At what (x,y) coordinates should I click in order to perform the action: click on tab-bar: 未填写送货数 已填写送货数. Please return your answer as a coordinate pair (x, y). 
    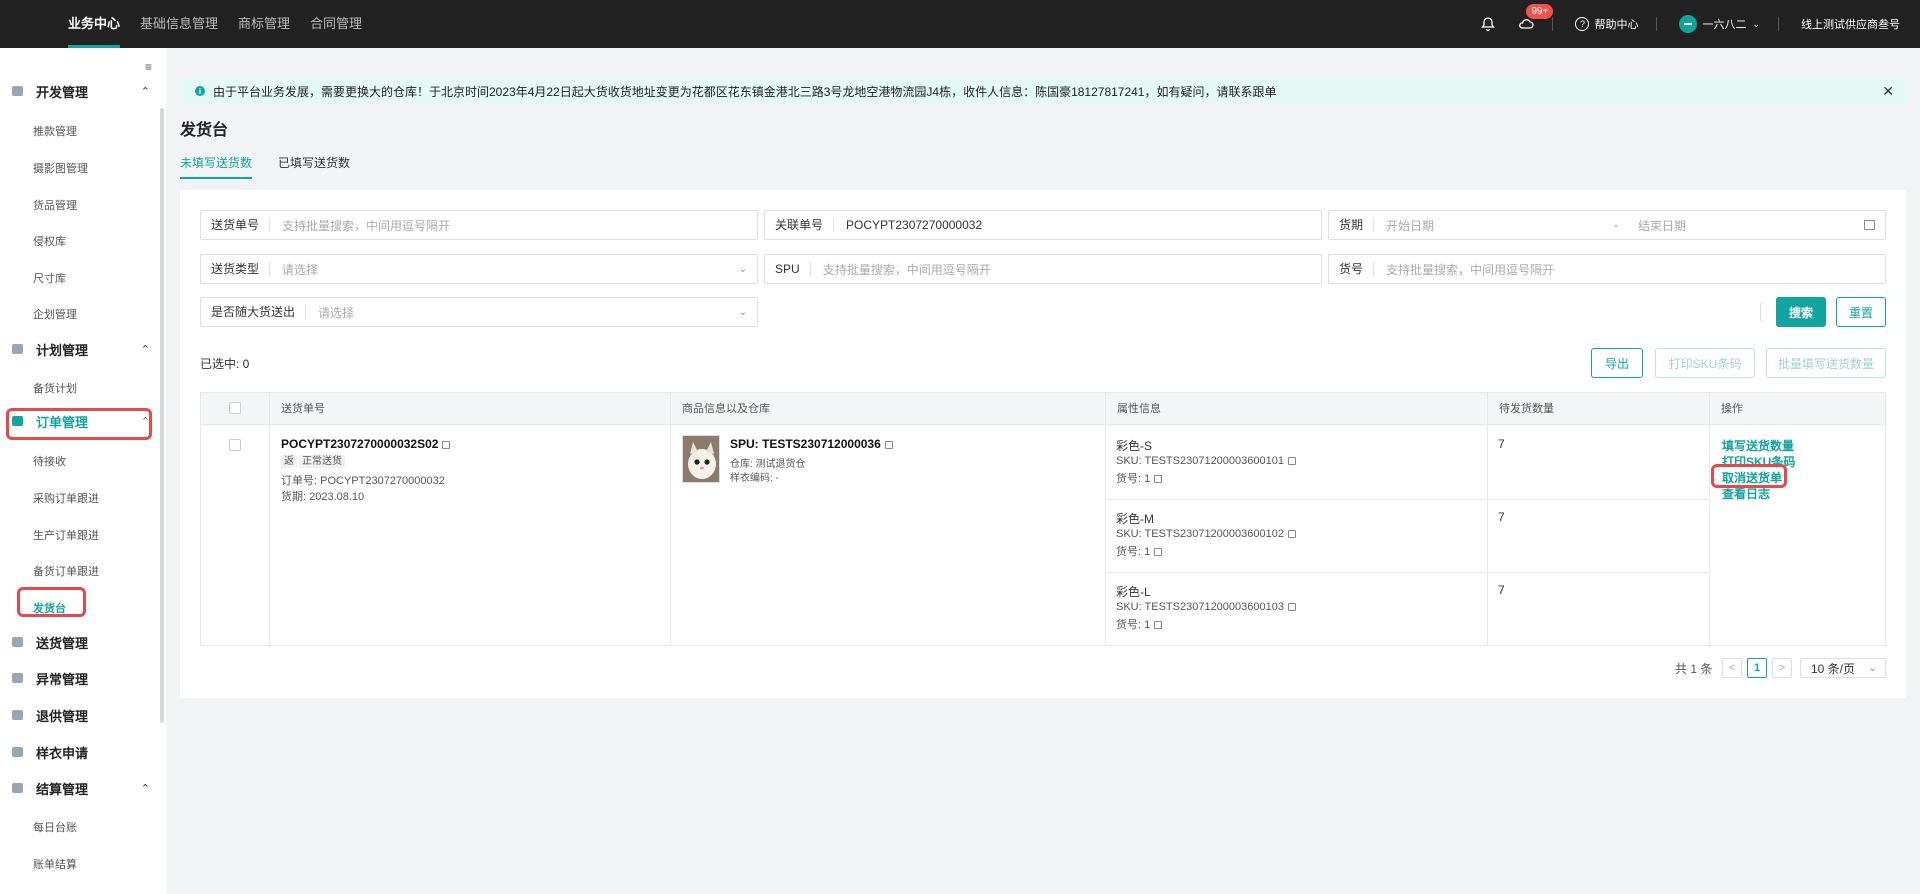
    Looking at the image, I should click on (278, 166).